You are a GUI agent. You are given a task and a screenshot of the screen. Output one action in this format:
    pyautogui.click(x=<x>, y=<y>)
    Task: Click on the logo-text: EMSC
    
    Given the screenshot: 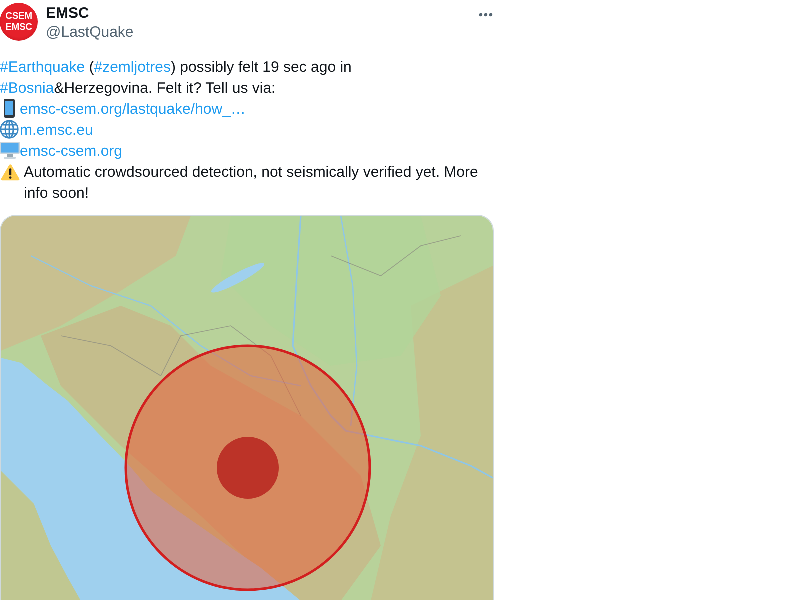 What is the action you would take?
    pyautogui.click(x=19, y=27)
    